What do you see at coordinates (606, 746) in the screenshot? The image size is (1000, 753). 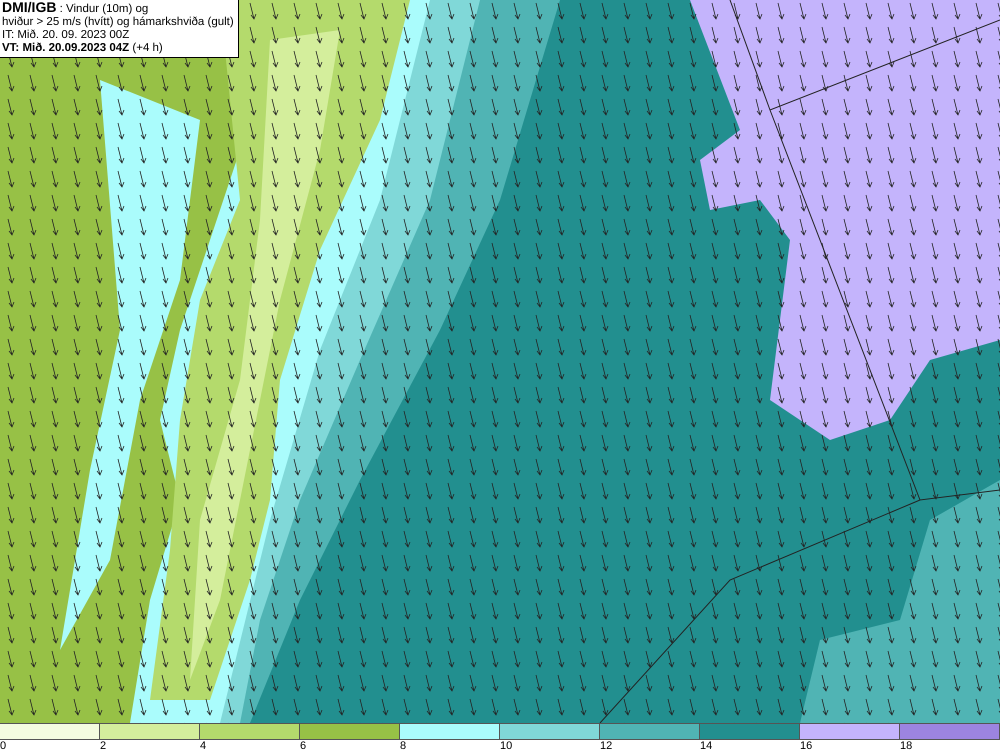 I see `scale-label: 12` at bounding box center [606, 746].